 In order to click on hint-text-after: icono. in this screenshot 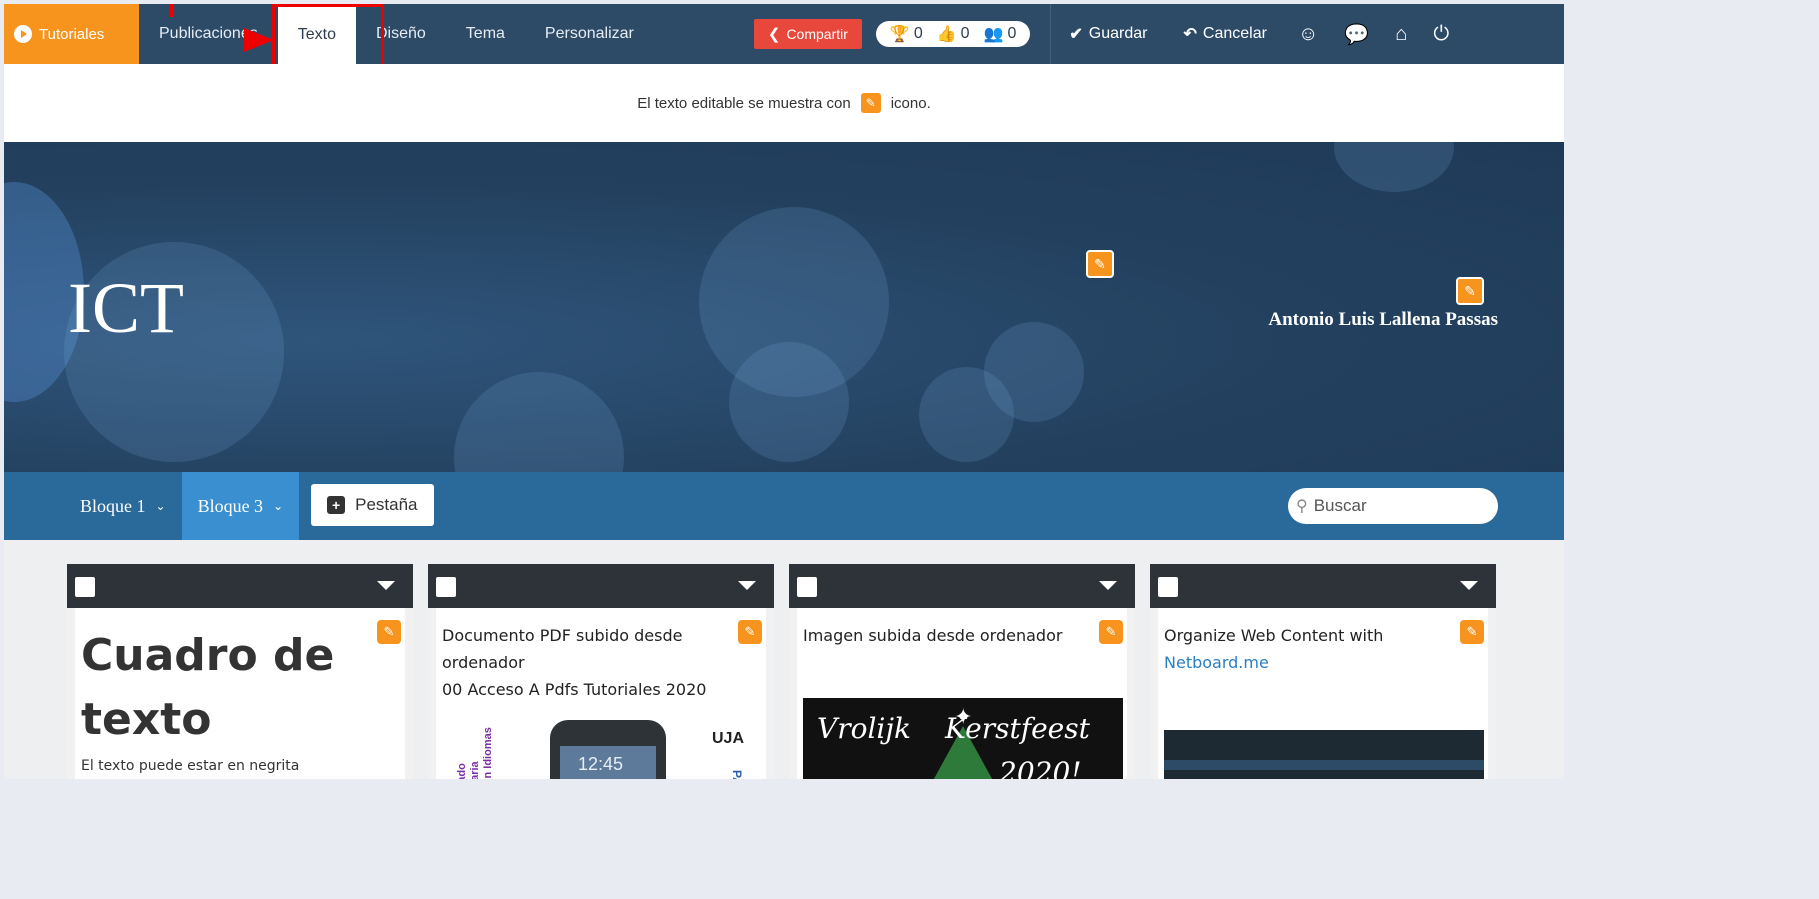, I will do `click(910, 103)`.